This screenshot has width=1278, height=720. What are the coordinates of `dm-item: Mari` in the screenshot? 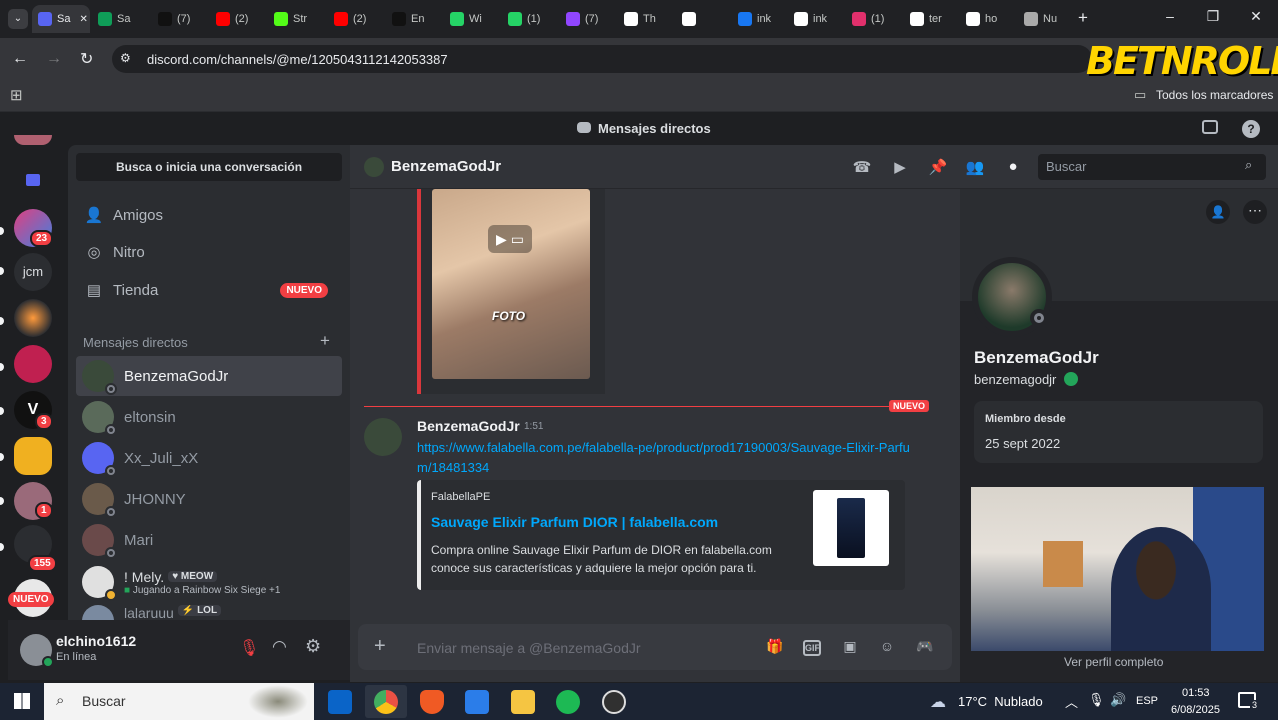 It's located at (209, 540).